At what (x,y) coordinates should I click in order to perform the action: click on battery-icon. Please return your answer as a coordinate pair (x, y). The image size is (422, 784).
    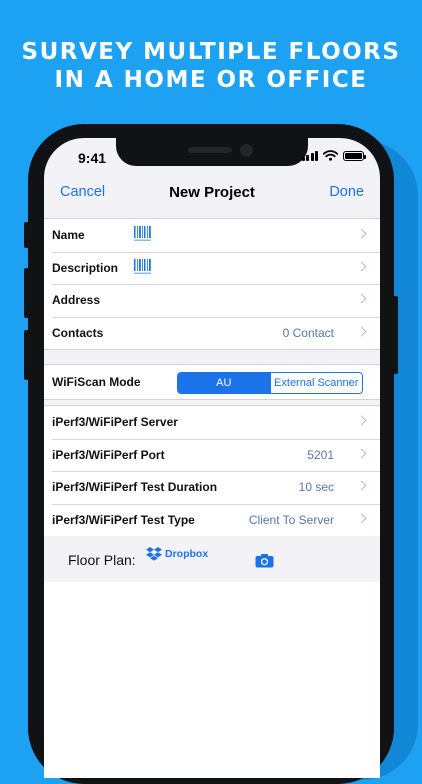
    Looking at the image, I should click on (354, 155).